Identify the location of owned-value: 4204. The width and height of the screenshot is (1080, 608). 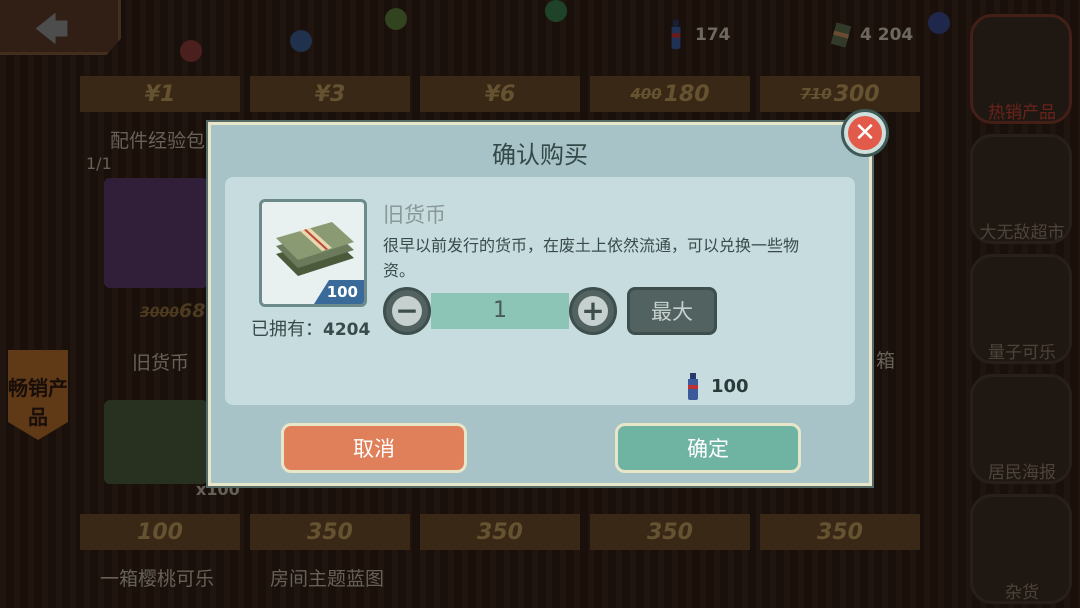
(347, 330).